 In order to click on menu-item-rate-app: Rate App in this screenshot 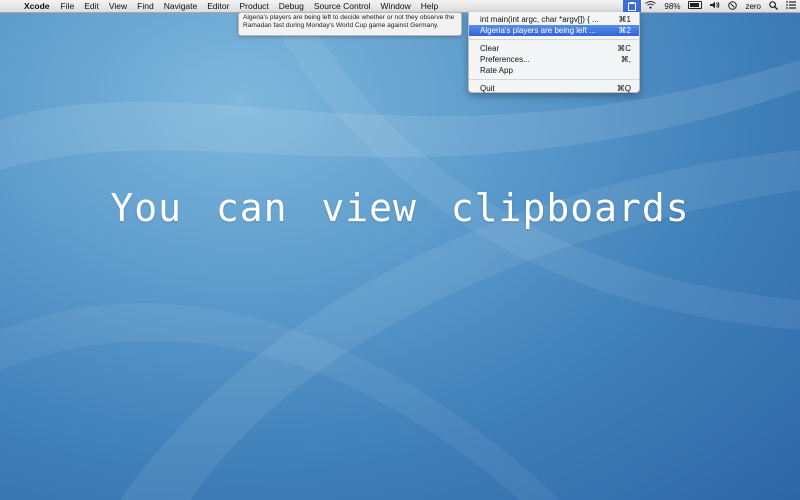, I will do `click(554, 70)`.